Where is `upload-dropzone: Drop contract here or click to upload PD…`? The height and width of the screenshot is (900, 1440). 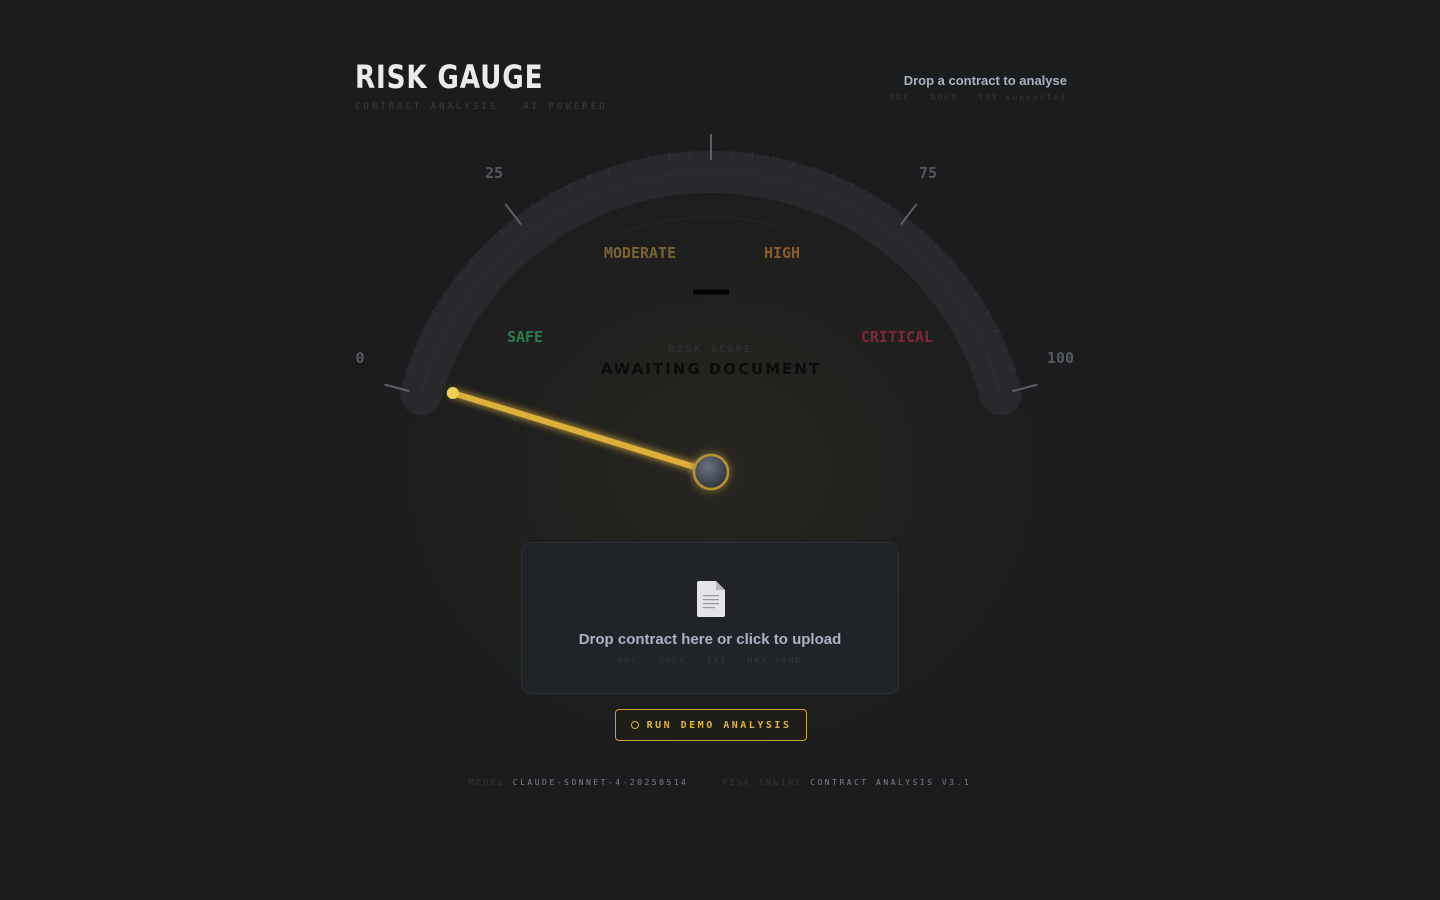
upload-dropzone: Drop contract here or click to upload PD… is located at coordinates (710, 618).